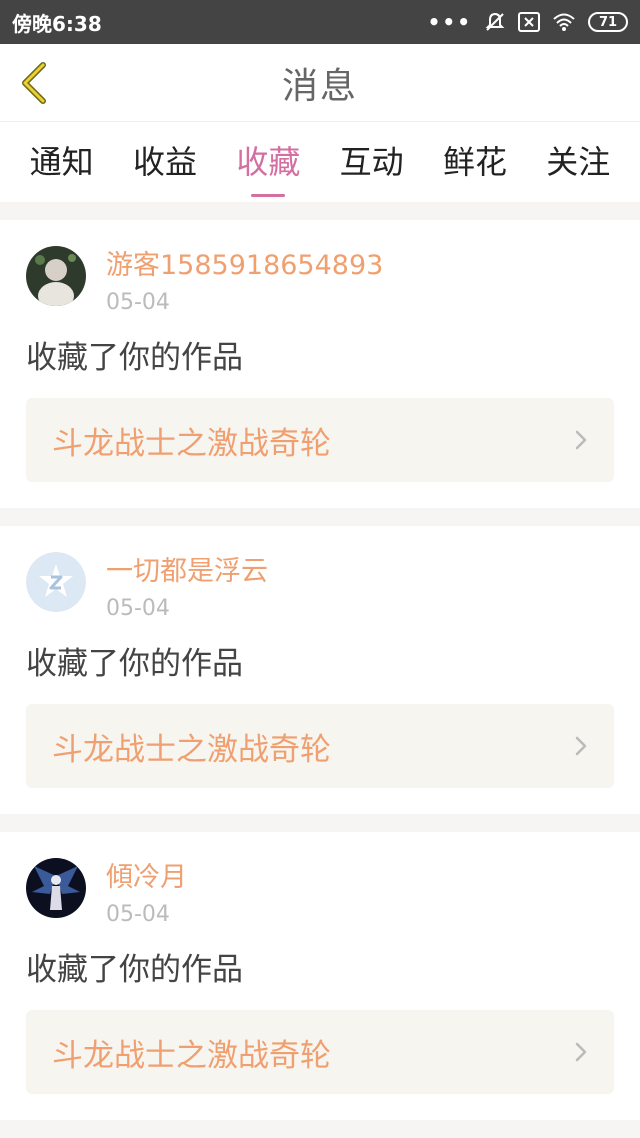 The image size is (640, 1138). What do you see at coordinates (187, 572) in the screenshot?
I see `user-name: 一切都是浮云` at bounding box center [187, 572].